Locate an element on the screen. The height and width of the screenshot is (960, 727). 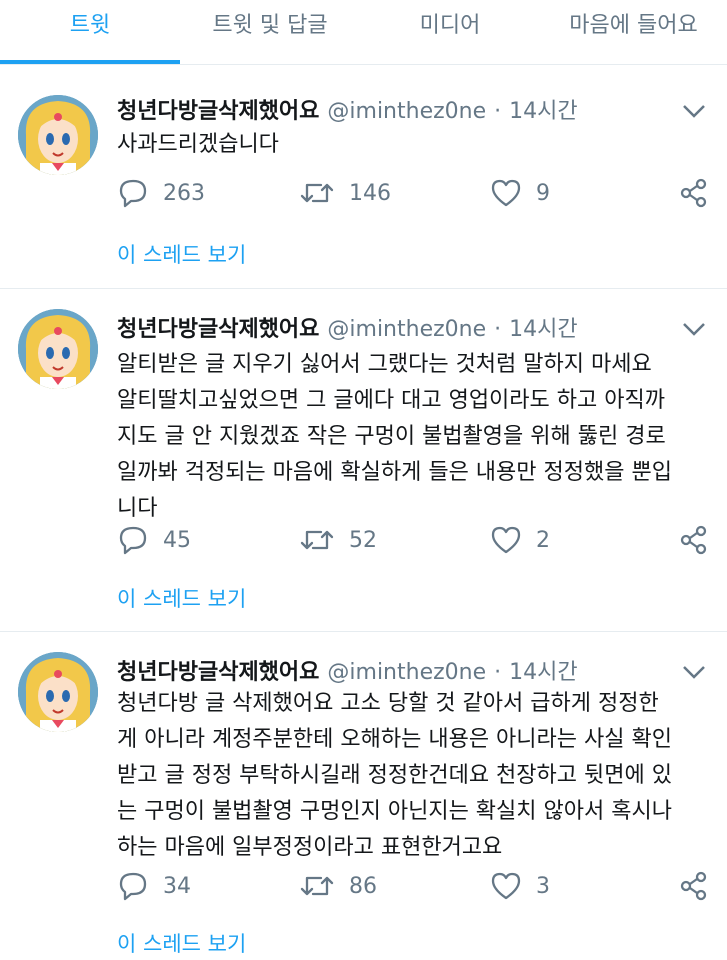
profile-tabs: 트윗 트윗 및 답글 미디어 마음에 들어요 is located at coordinates (363, 32).